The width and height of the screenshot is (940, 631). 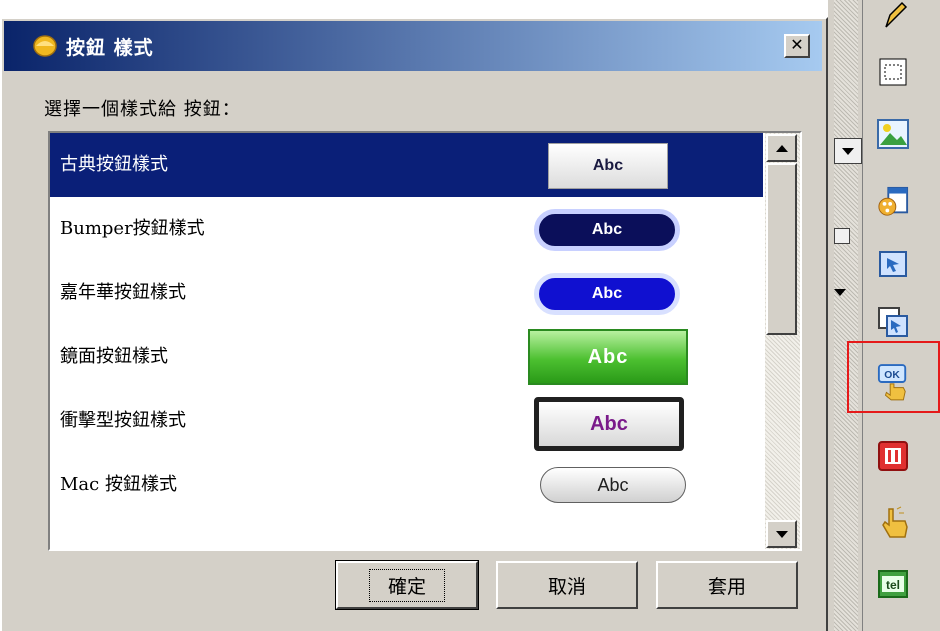 What do you see at coordinates (413, 46) in the screenshot?
I see `dialog-titlebar: 按鈕 樣式 ✕` at bounding box center [413, 46].